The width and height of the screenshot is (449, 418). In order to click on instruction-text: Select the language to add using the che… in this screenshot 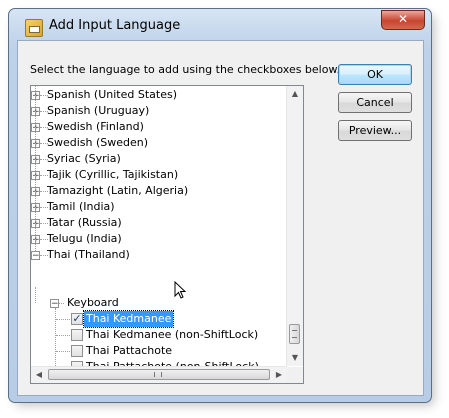, I will do `click(185, 69)`.